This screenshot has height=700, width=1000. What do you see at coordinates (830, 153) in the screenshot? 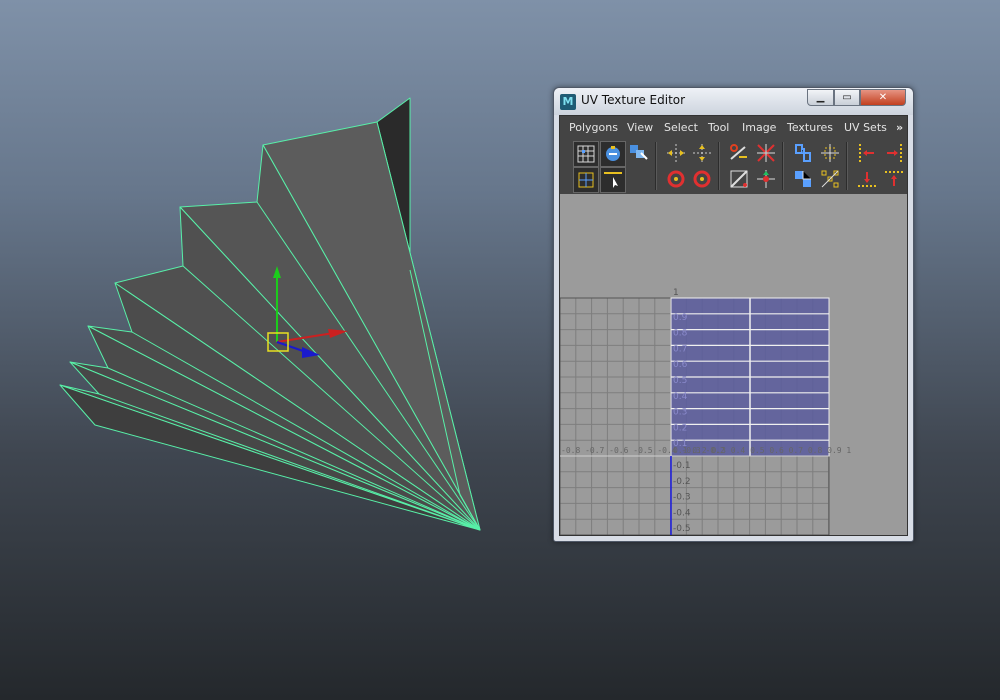
I see `uv-snap-icon` at bounding box center [830, 153].